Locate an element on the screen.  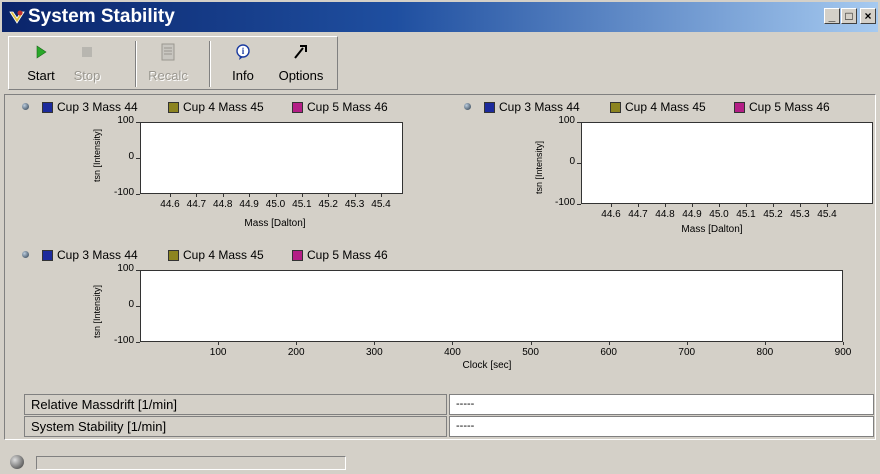
x-tick-label: 500 is located at coordinates (530, 352).